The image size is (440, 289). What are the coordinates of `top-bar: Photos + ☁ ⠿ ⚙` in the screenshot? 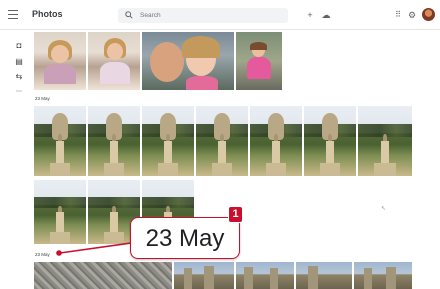 It's located at (220, 15).